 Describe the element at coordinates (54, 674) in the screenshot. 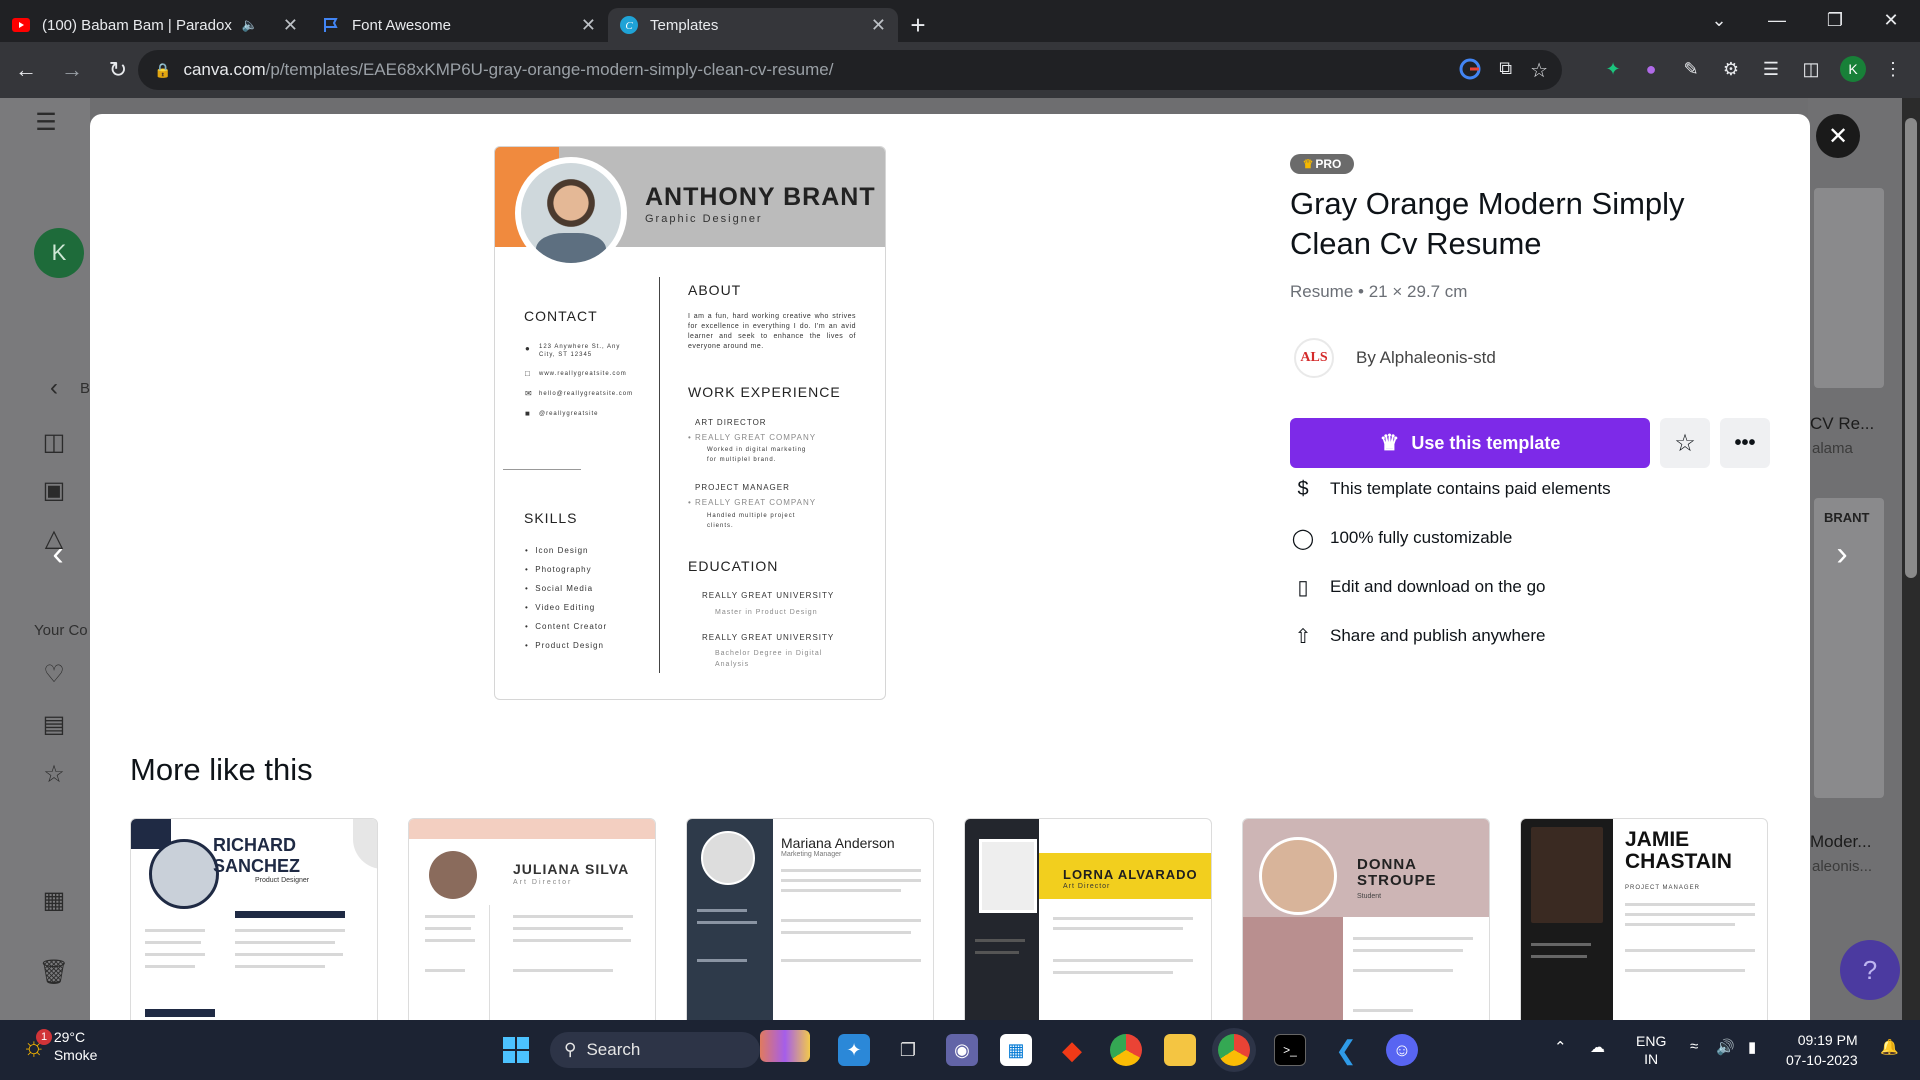

I see `heart-icon: ♡` at that location.